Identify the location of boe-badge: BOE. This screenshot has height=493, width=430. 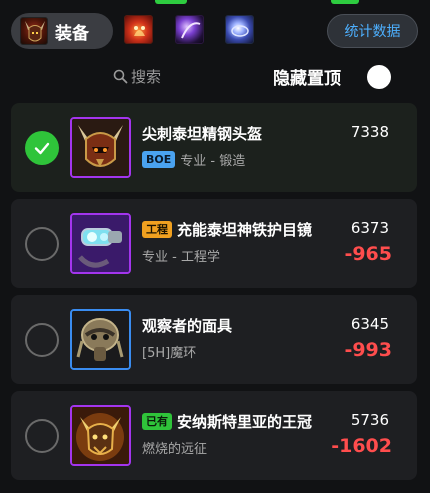
(159, 159).